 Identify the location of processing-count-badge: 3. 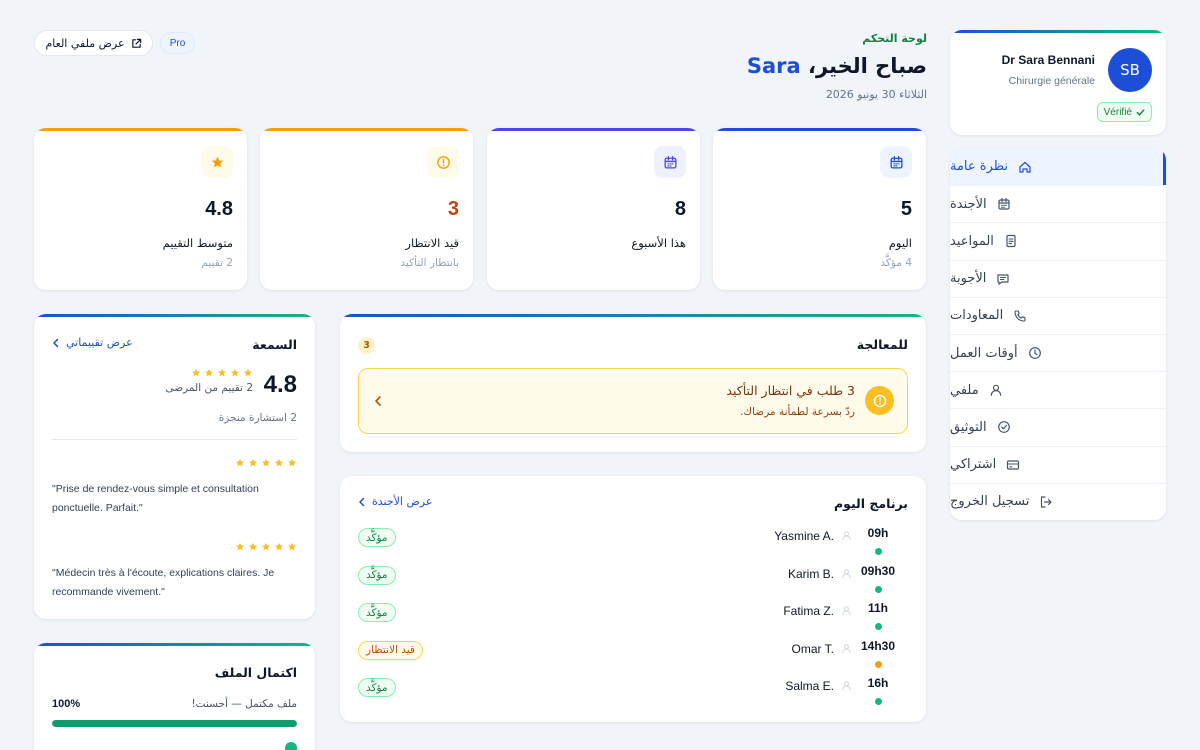
(366, 345).